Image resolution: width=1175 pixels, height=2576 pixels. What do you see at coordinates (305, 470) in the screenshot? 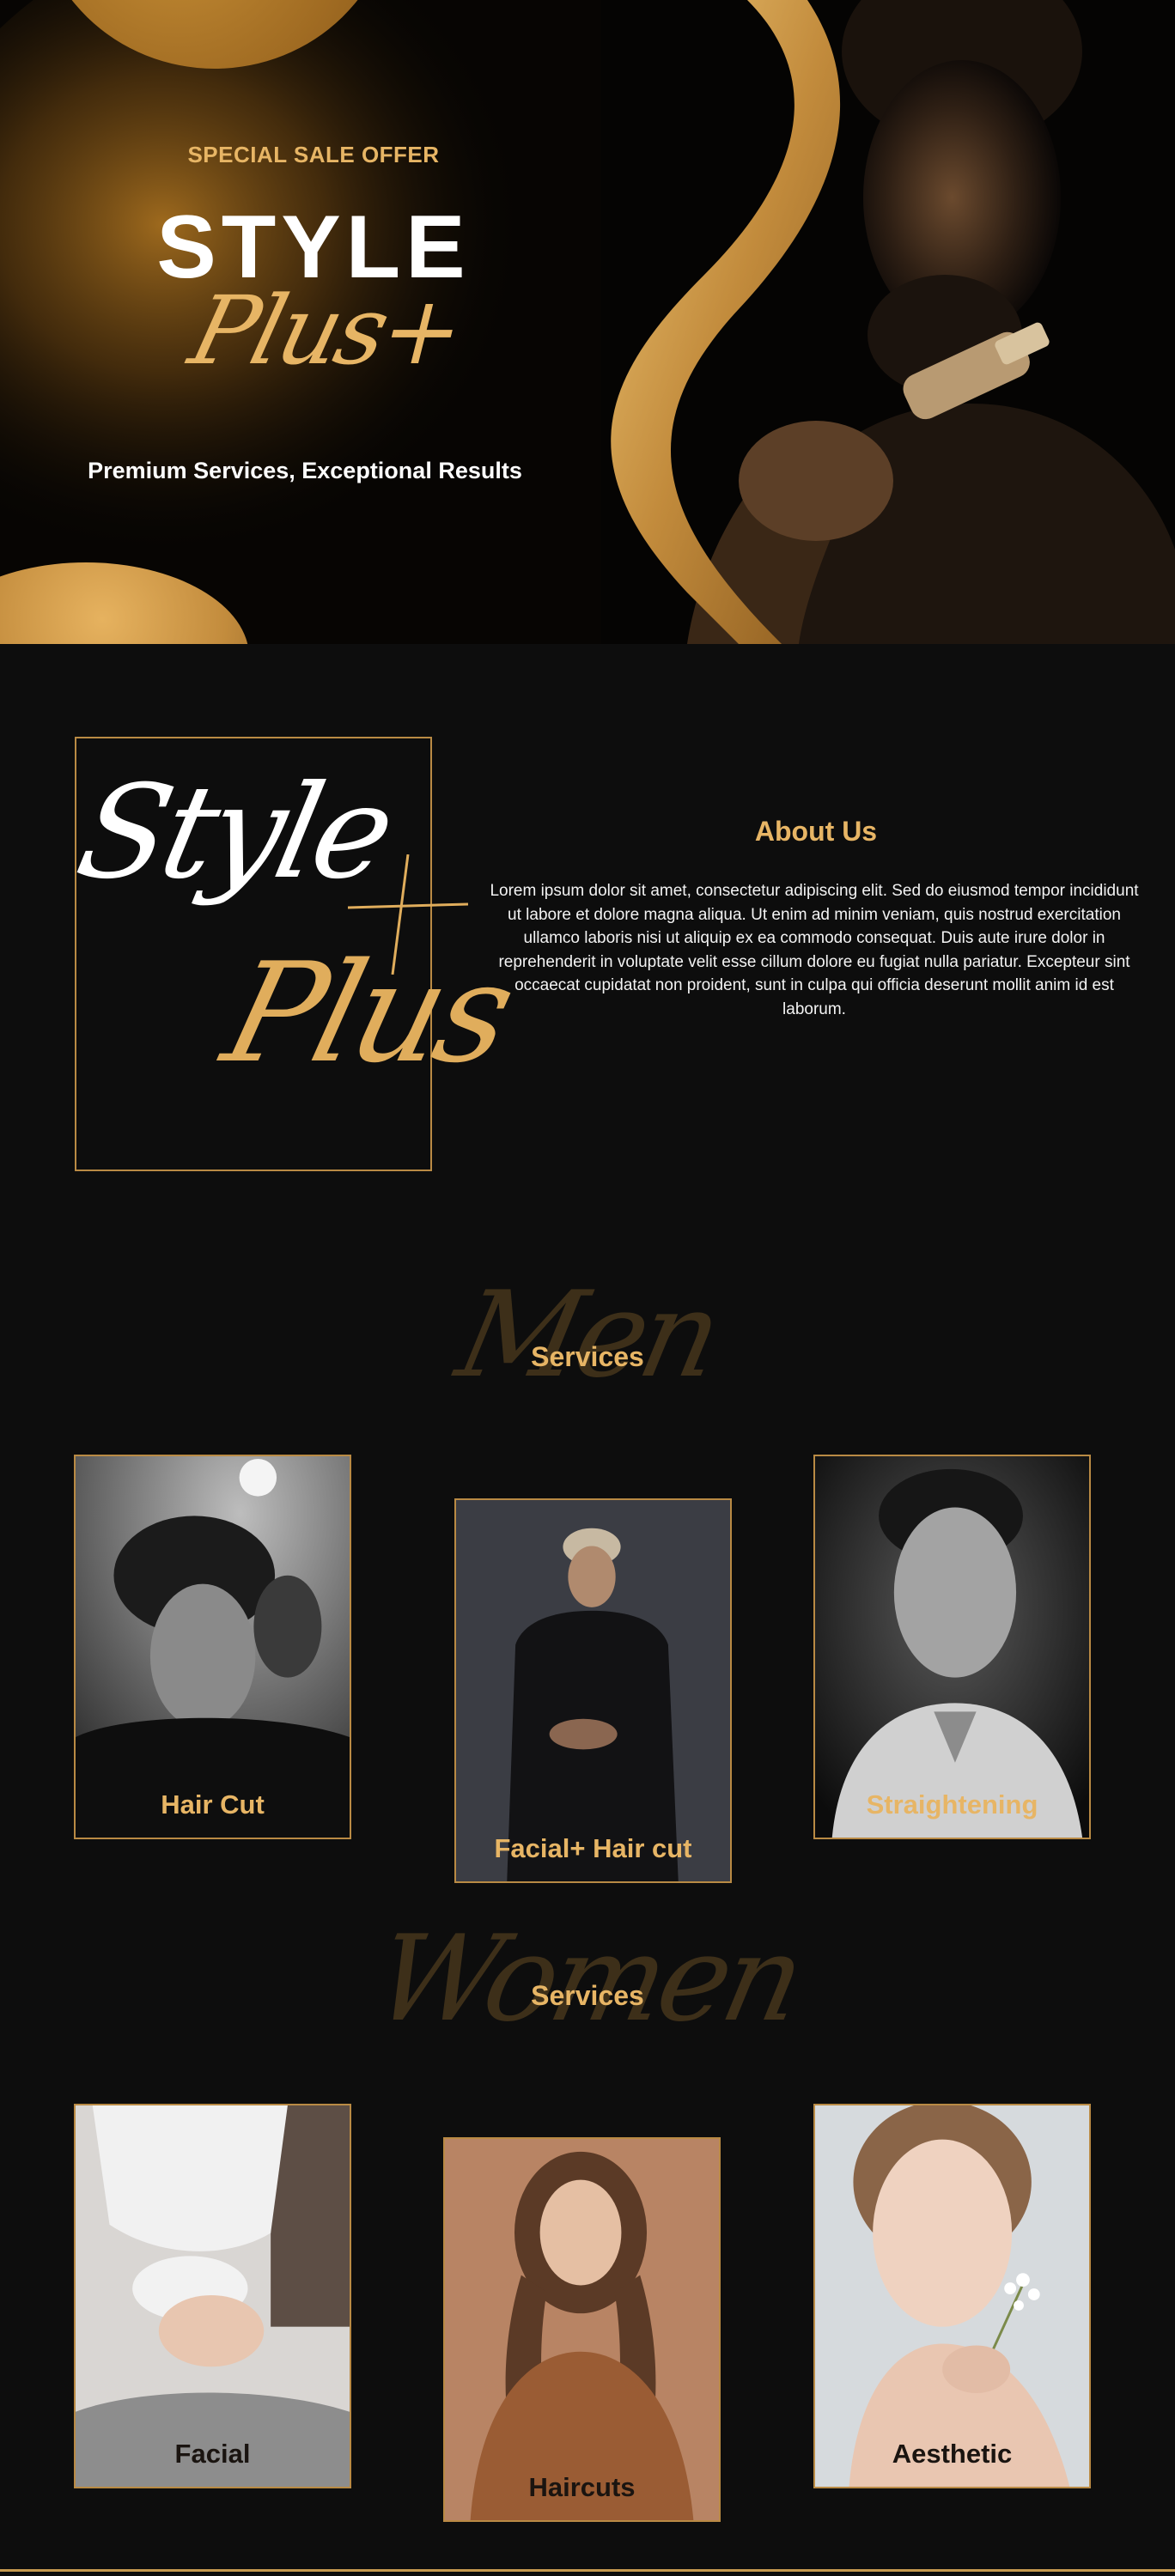
I see `hero-tagline: Premium Services, Exceptional Results` at bounding box center [305, 470].